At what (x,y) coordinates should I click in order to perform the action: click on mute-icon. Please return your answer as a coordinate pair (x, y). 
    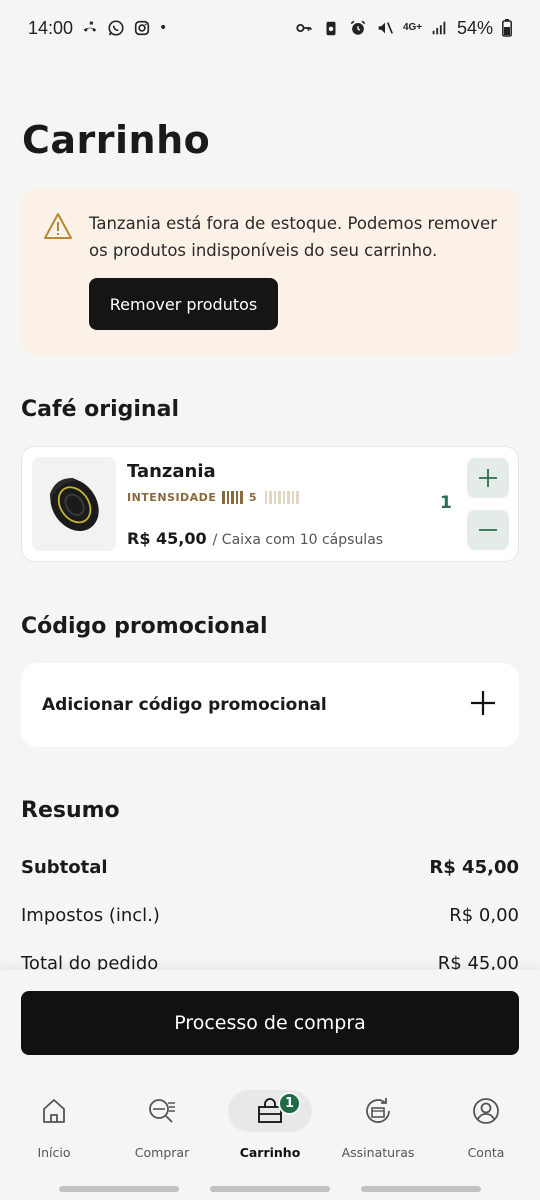
    Looking at the image, I should click on (385, 28).